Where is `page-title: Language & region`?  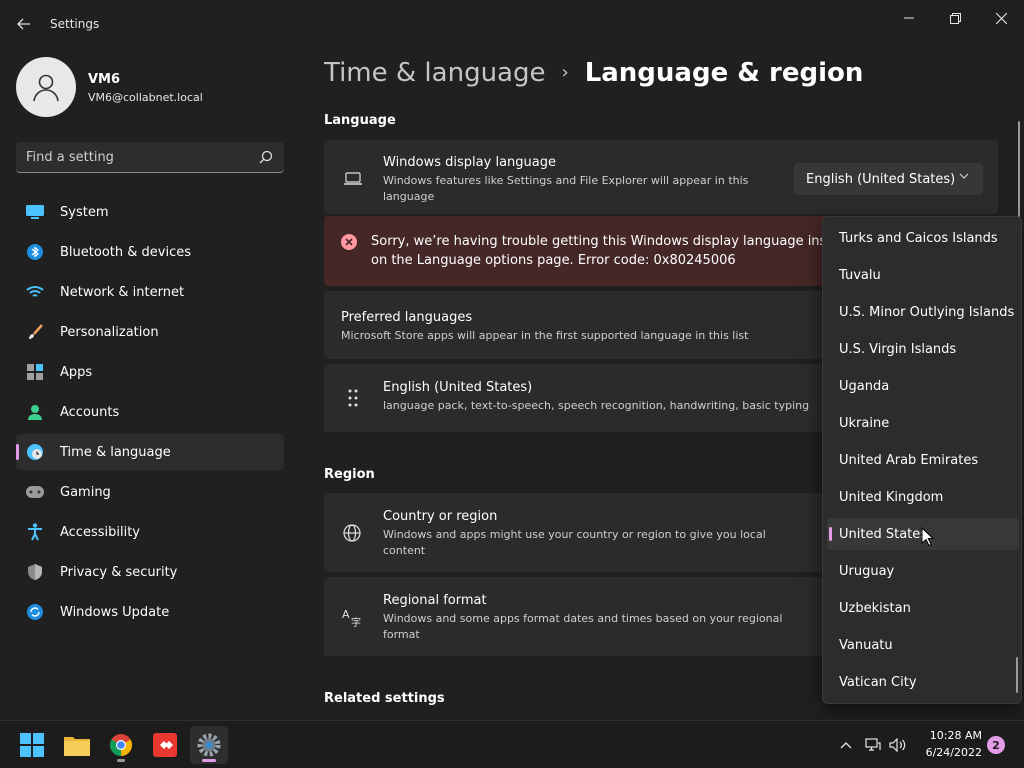 page-title: Language & region is located at coordinates (724, 73).